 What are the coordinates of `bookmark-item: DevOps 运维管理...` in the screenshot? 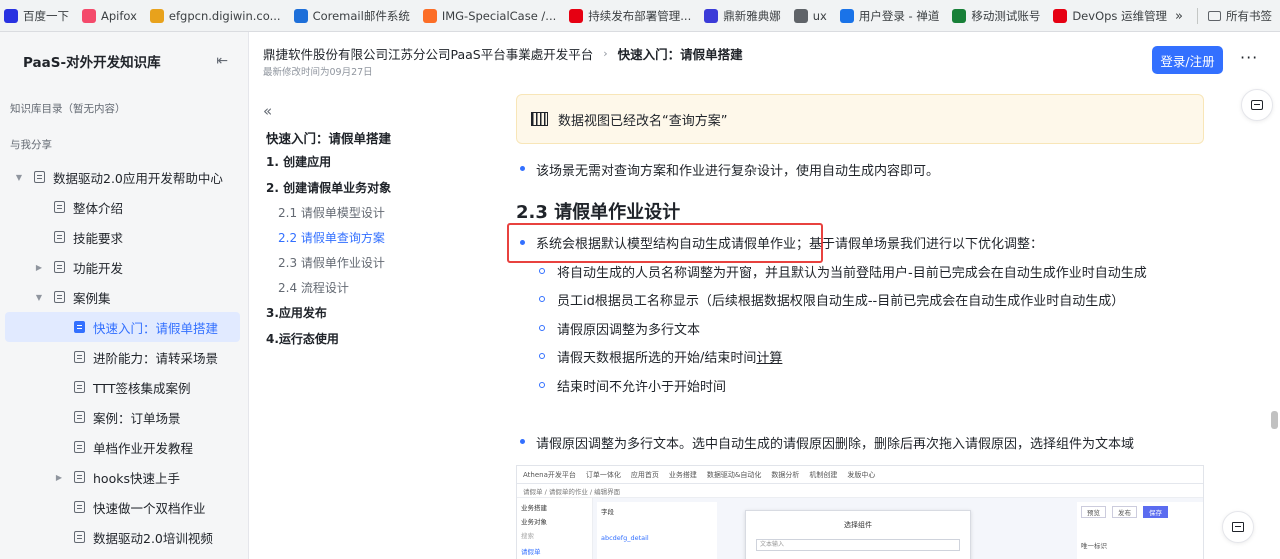 It's located at (1115, 16).